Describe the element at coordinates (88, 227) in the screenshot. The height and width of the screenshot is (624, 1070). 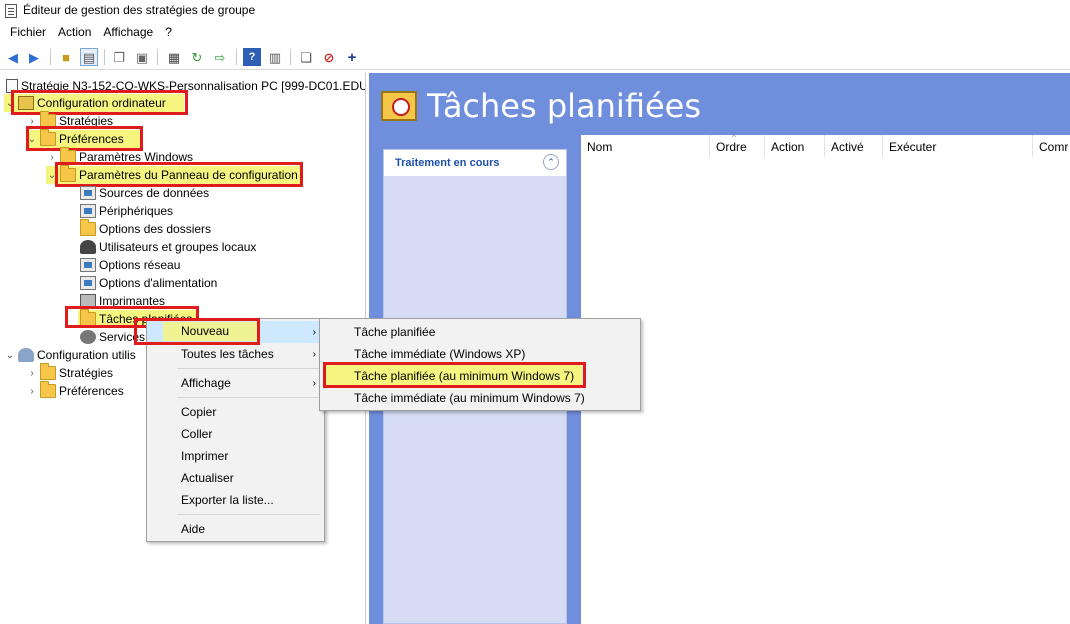
I see `folder-options-icon` at that location.